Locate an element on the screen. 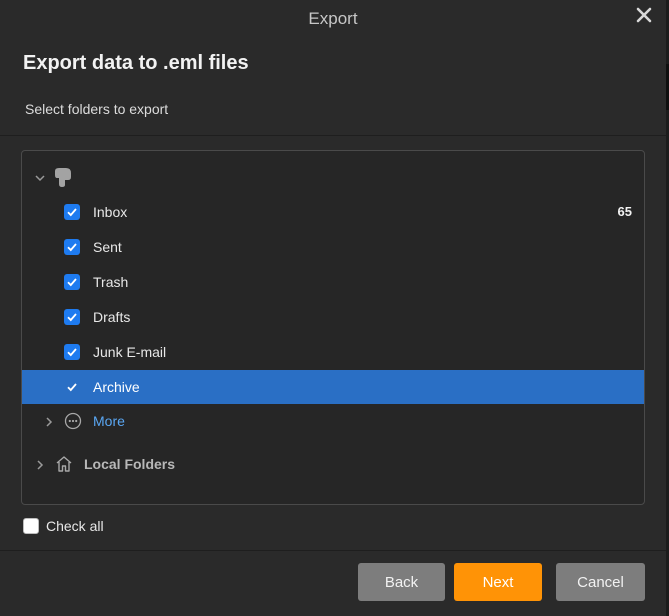  folder-row-archive: Archive is located at coordinates (333, 387).